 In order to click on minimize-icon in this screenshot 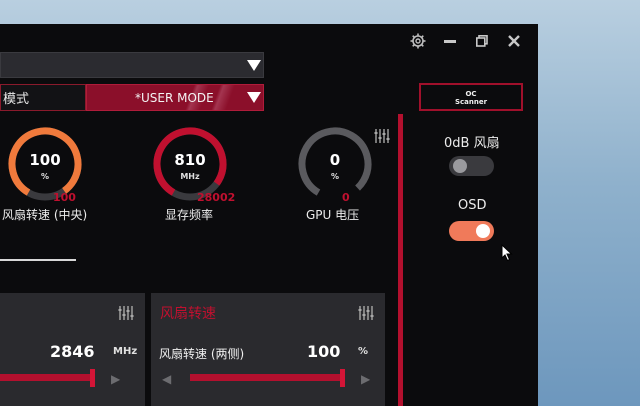, I will do `click(450, 41)`.